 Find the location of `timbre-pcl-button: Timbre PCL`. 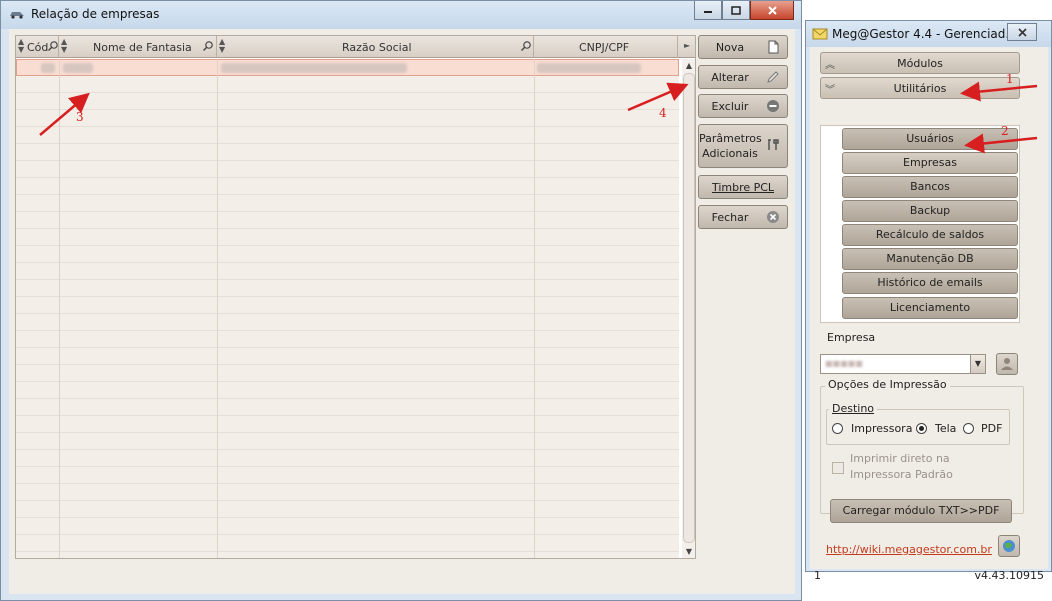

timbre-pcl-button: Timbre PCL is located at coordinates (743, 187).